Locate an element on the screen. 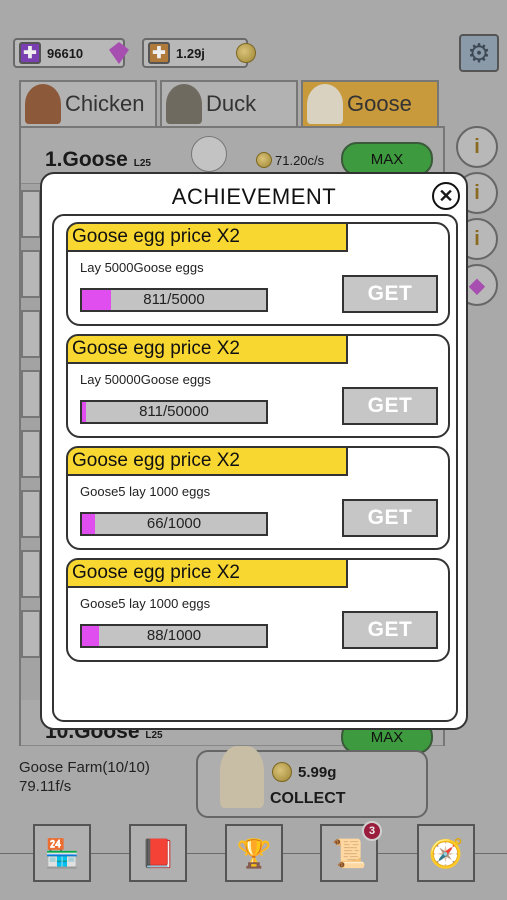 This screenshot has height=900, width=507. progress-bar: 88/1000 is located at coordinates (174, 636).